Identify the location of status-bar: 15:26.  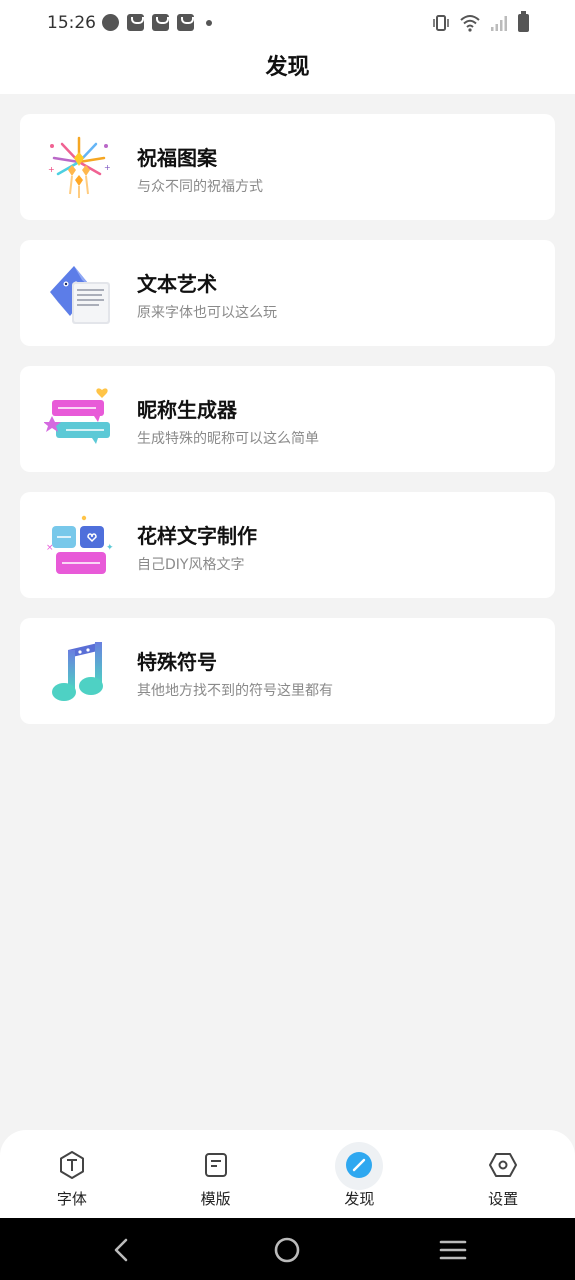
(287, 23).